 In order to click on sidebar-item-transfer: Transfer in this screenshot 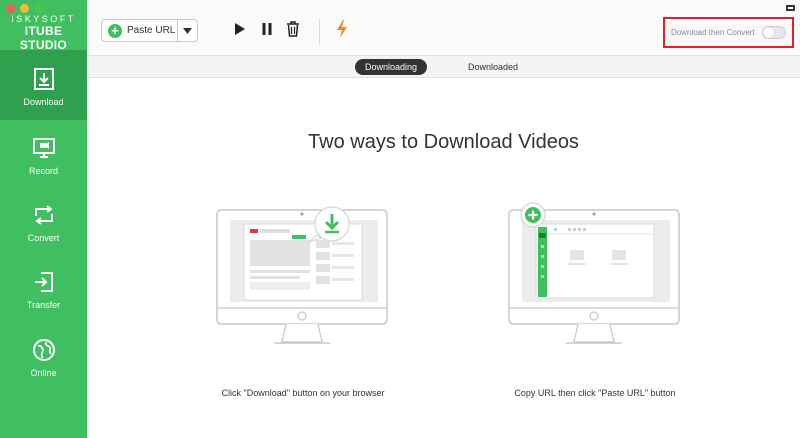, I will do `click(43, 291)`.